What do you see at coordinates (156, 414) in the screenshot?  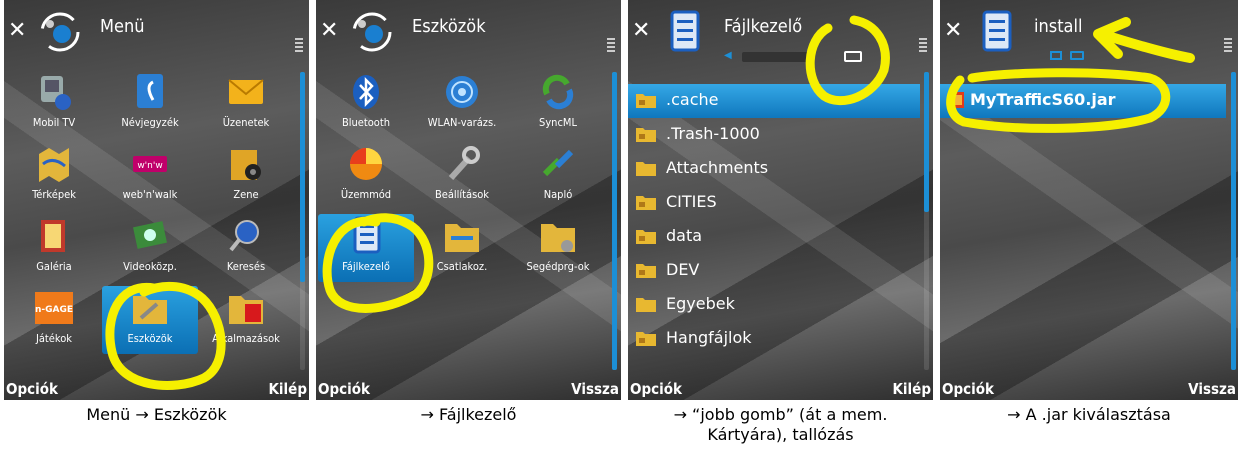 I see `caption: Menü → Eszközök` at bounding box center [156, 414].